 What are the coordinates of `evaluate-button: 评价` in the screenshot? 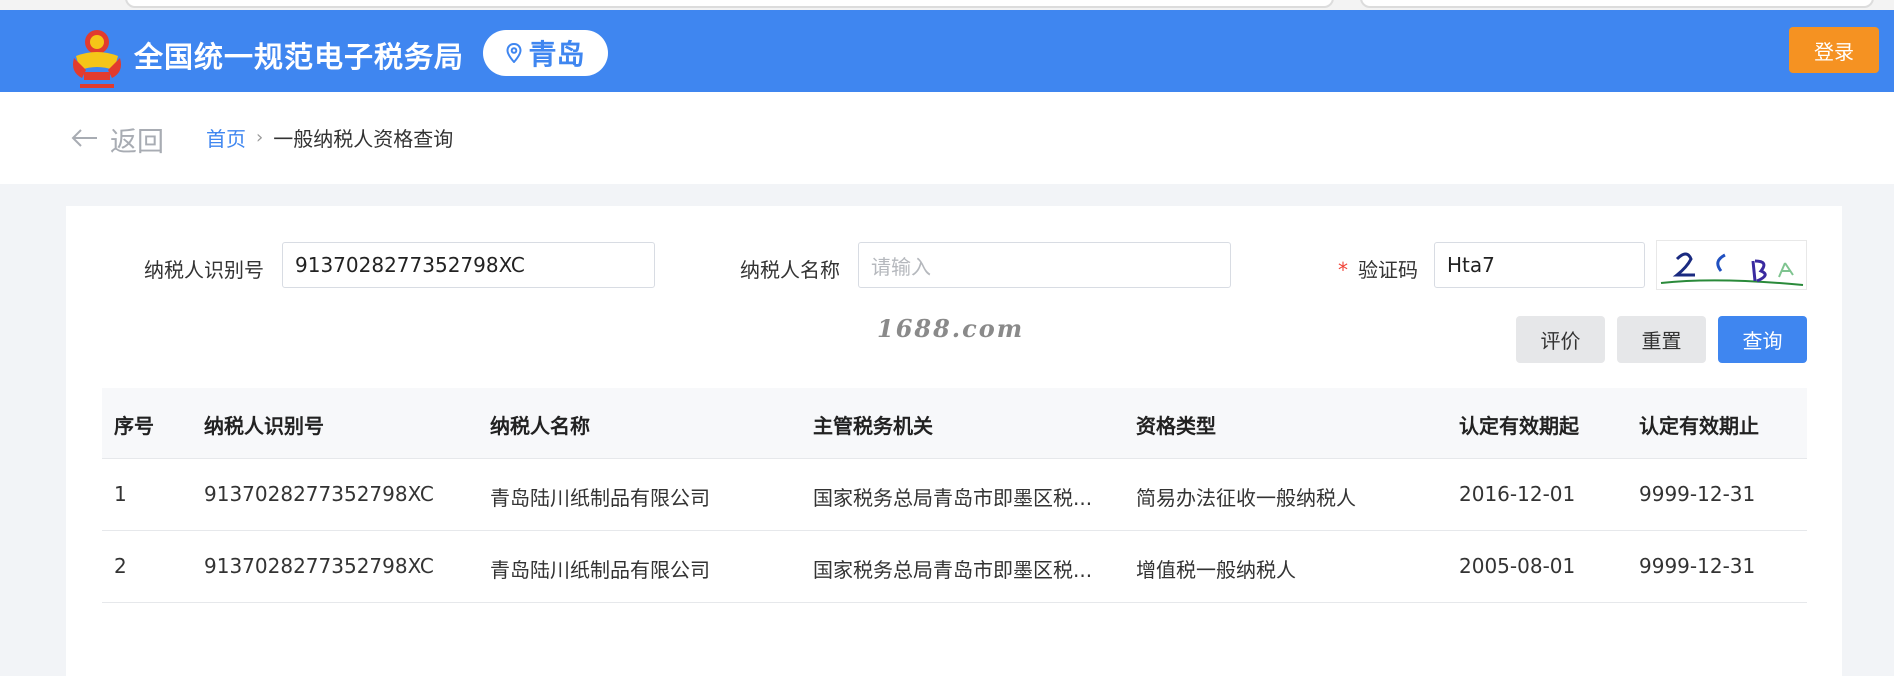 It's located at (1560, 339).